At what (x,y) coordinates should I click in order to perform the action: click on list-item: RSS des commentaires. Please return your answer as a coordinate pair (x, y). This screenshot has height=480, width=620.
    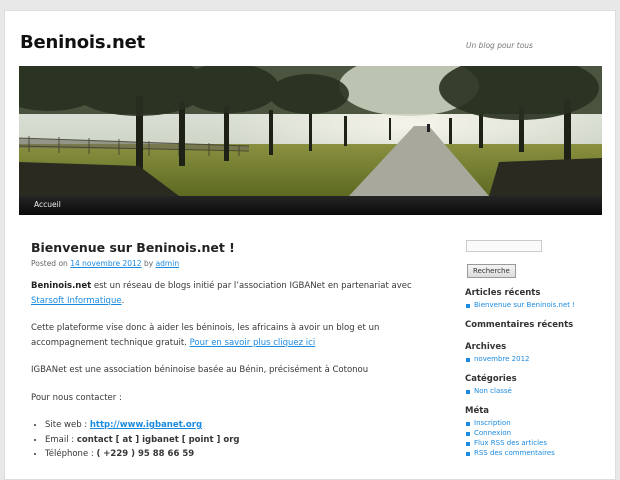
    Looking at the image, I should click on (535, 453).